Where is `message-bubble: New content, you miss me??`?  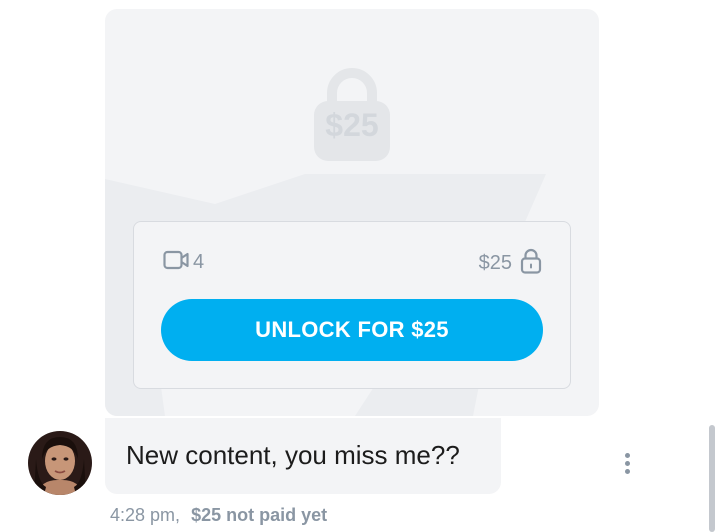 message-bubble: New content, you miss me?? is located at coordinates (303, 456).